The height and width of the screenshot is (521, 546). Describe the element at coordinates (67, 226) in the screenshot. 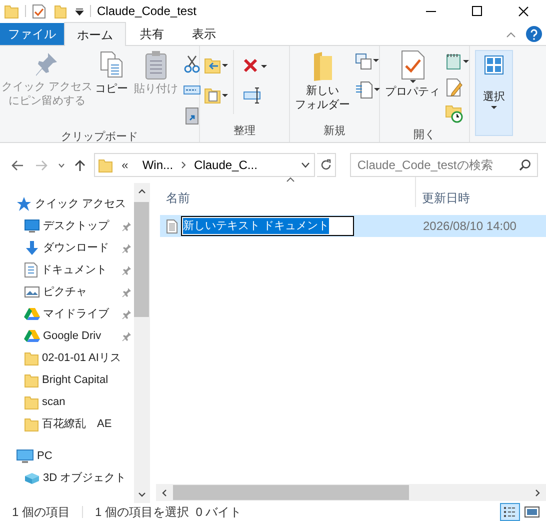

I see `nav-item: デスクトップ` at that location.